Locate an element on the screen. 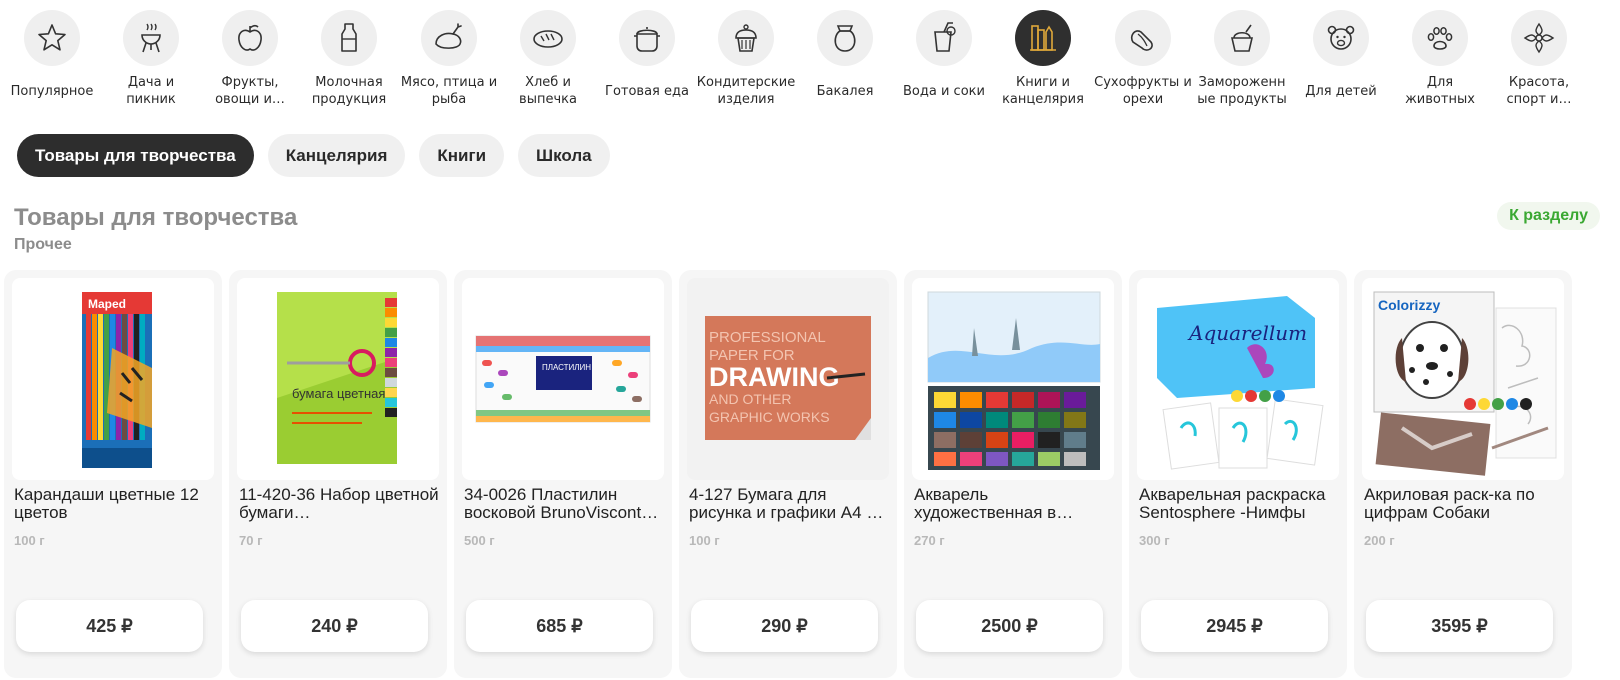  add-to-cart-button: 3595 ₽ is located at coordinates (1459, 626).